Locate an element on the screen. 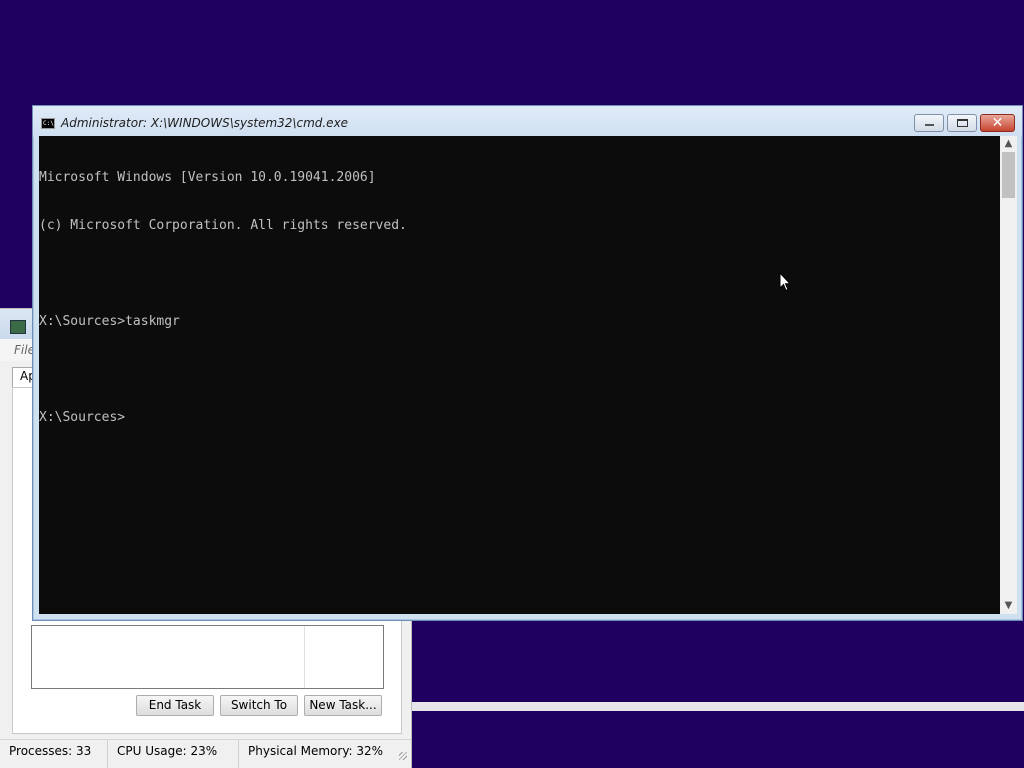 This screenshot has width=1024, height=768. console-prompt-line: X:\Sources> is located at coordinates (223, 418).